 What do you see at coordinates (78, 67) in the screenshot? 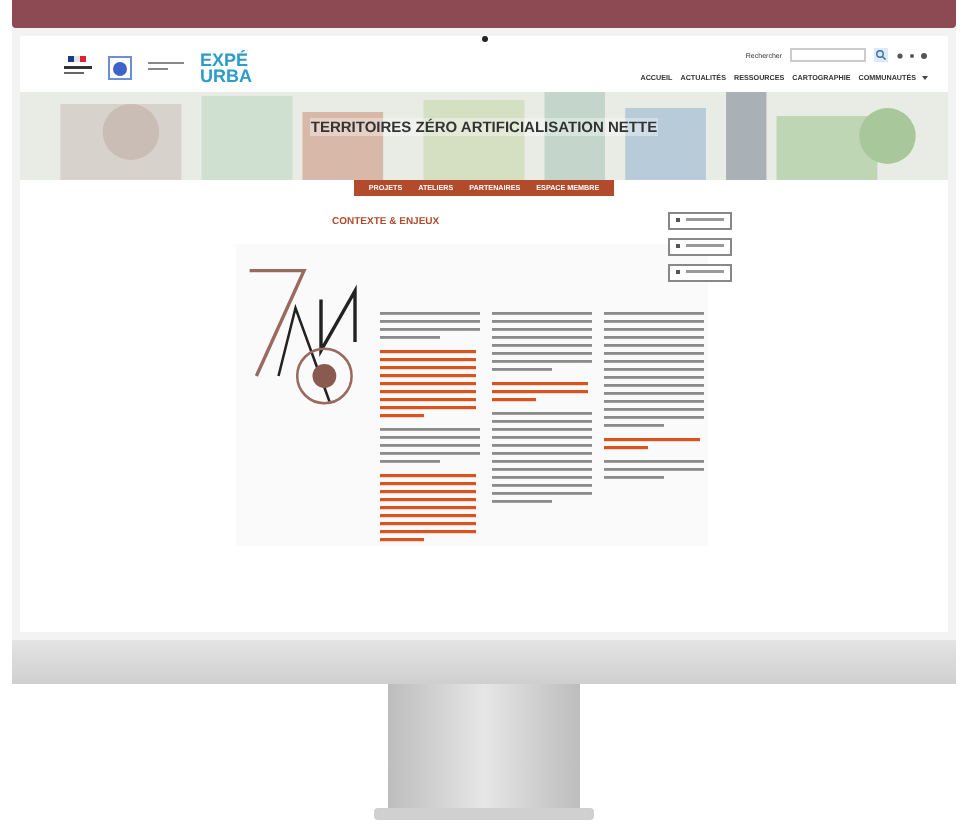
I see `flag-logo-icon` at bounding box center [78, 67].